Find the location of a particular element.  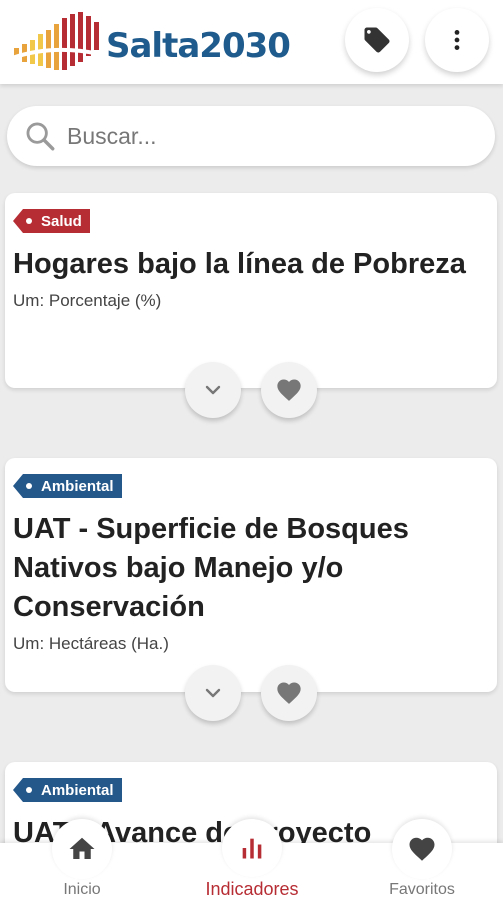

nav-label-indicadores: Indicadores is located at coordinates (252, 889).